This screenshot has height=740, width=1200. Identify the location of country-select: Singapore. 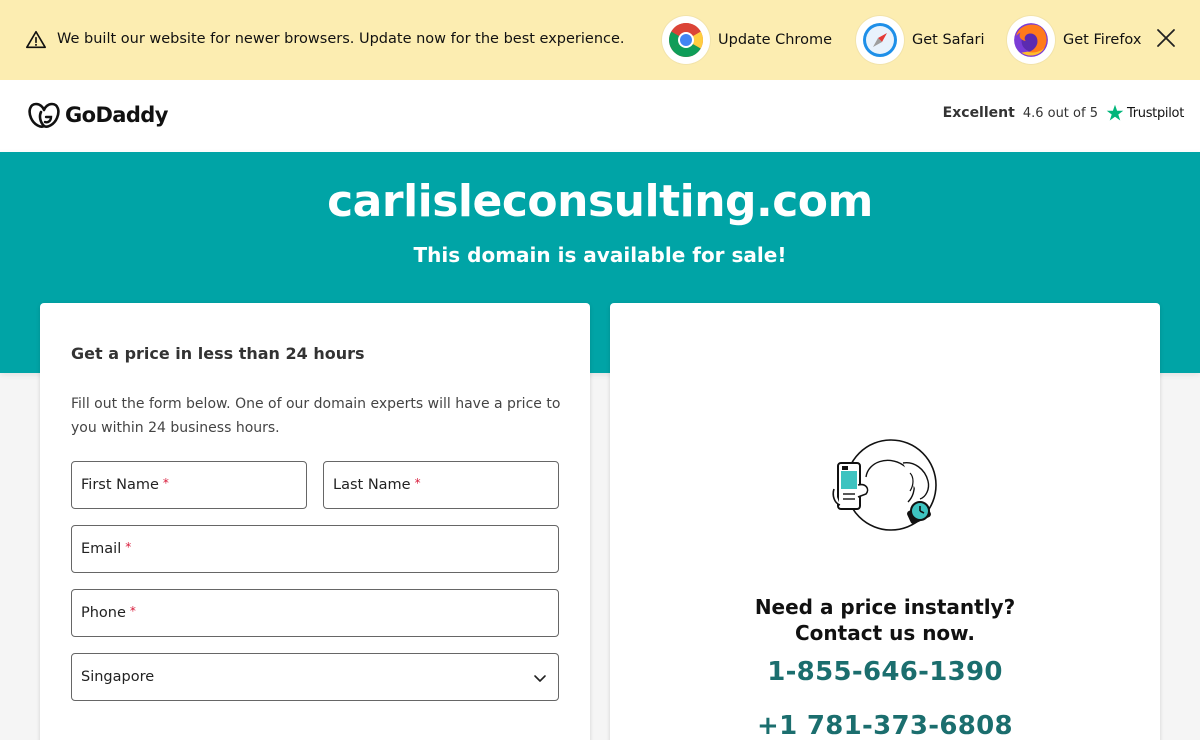
(315, 677).